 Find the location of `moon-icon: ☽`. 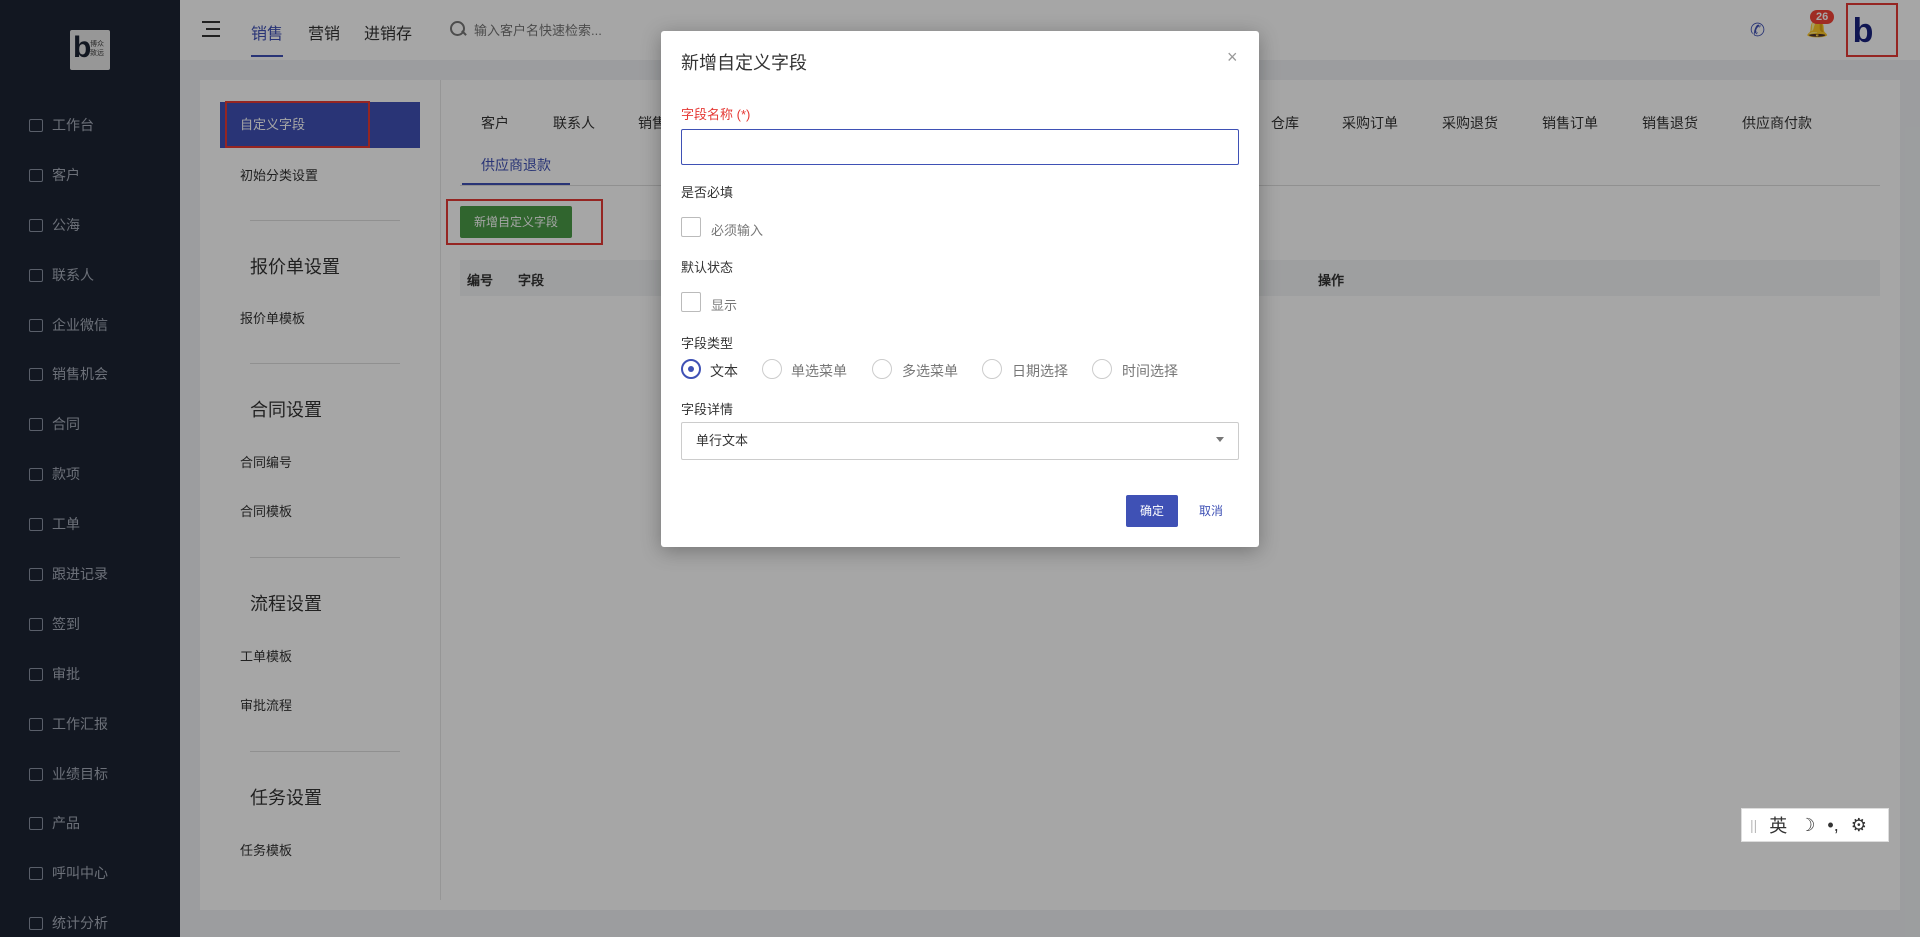

moon-icon: ☽ is located at coordinates (1807, 825).